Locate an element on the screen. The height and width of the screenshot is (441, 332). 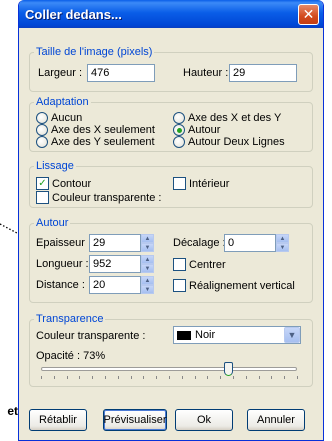
height-field: 29 is located at coordinates (263, 73).